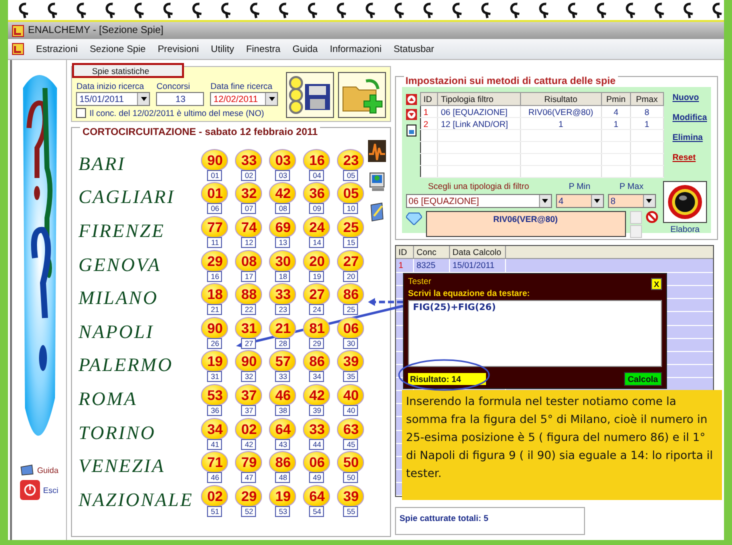 The image size is (732, 545). I want to click on run-button, so click(685, 202).